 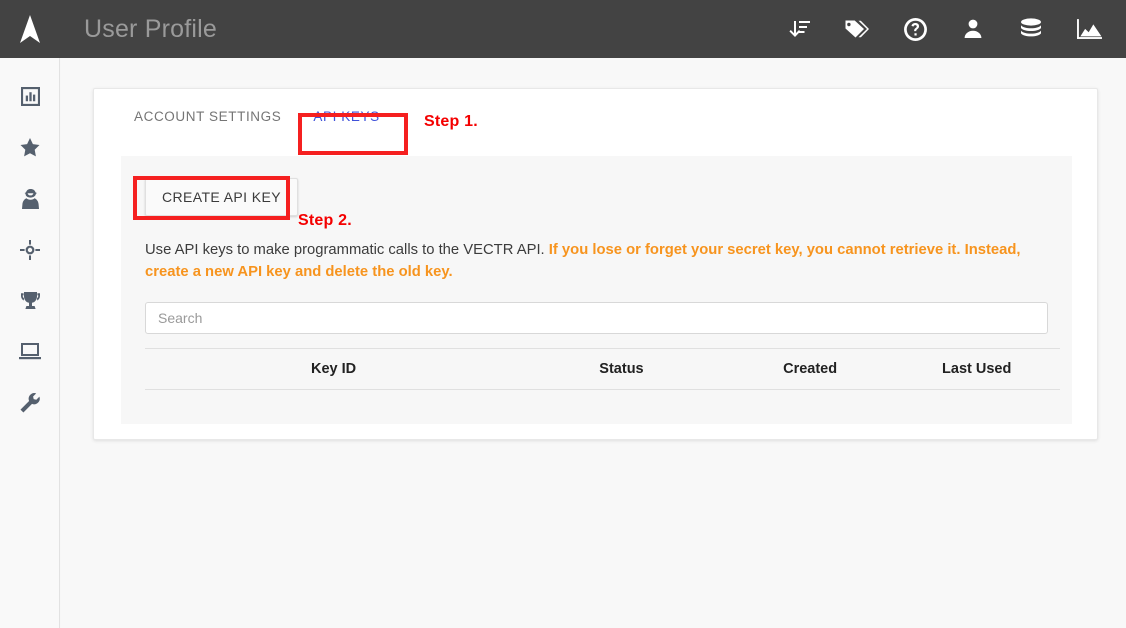 I want to click on database-icon, so click(x=1031, y=29).